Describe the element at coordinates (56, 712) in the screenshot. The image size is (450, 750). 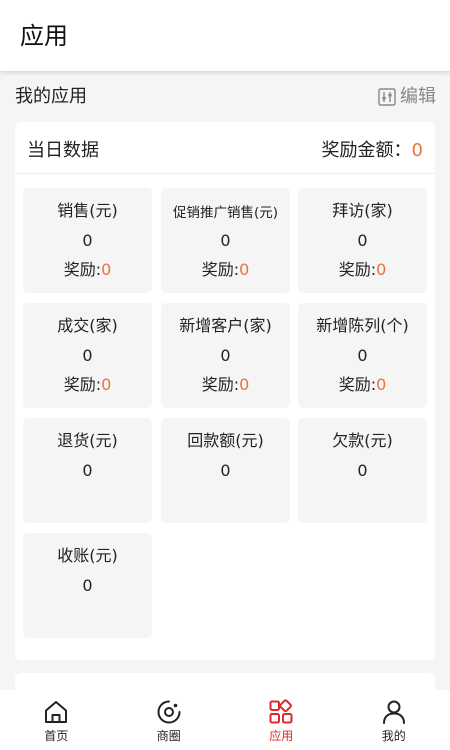
I see `home-icon` at that location.